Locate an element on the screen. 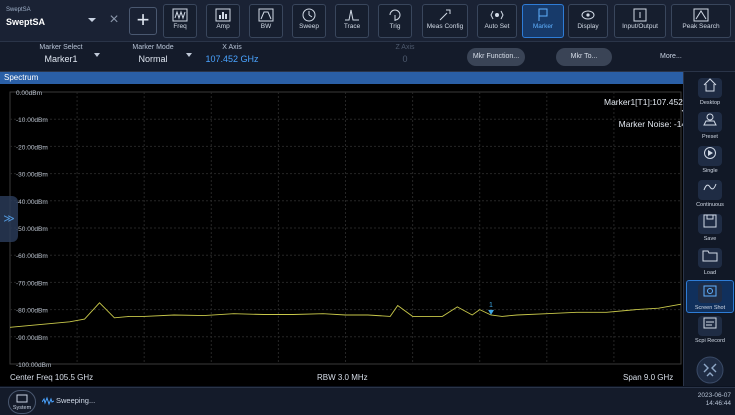 Image resolution: width=735 pixels, height=415 pixels. spectrum-trace is located at coordinates (345, 315).